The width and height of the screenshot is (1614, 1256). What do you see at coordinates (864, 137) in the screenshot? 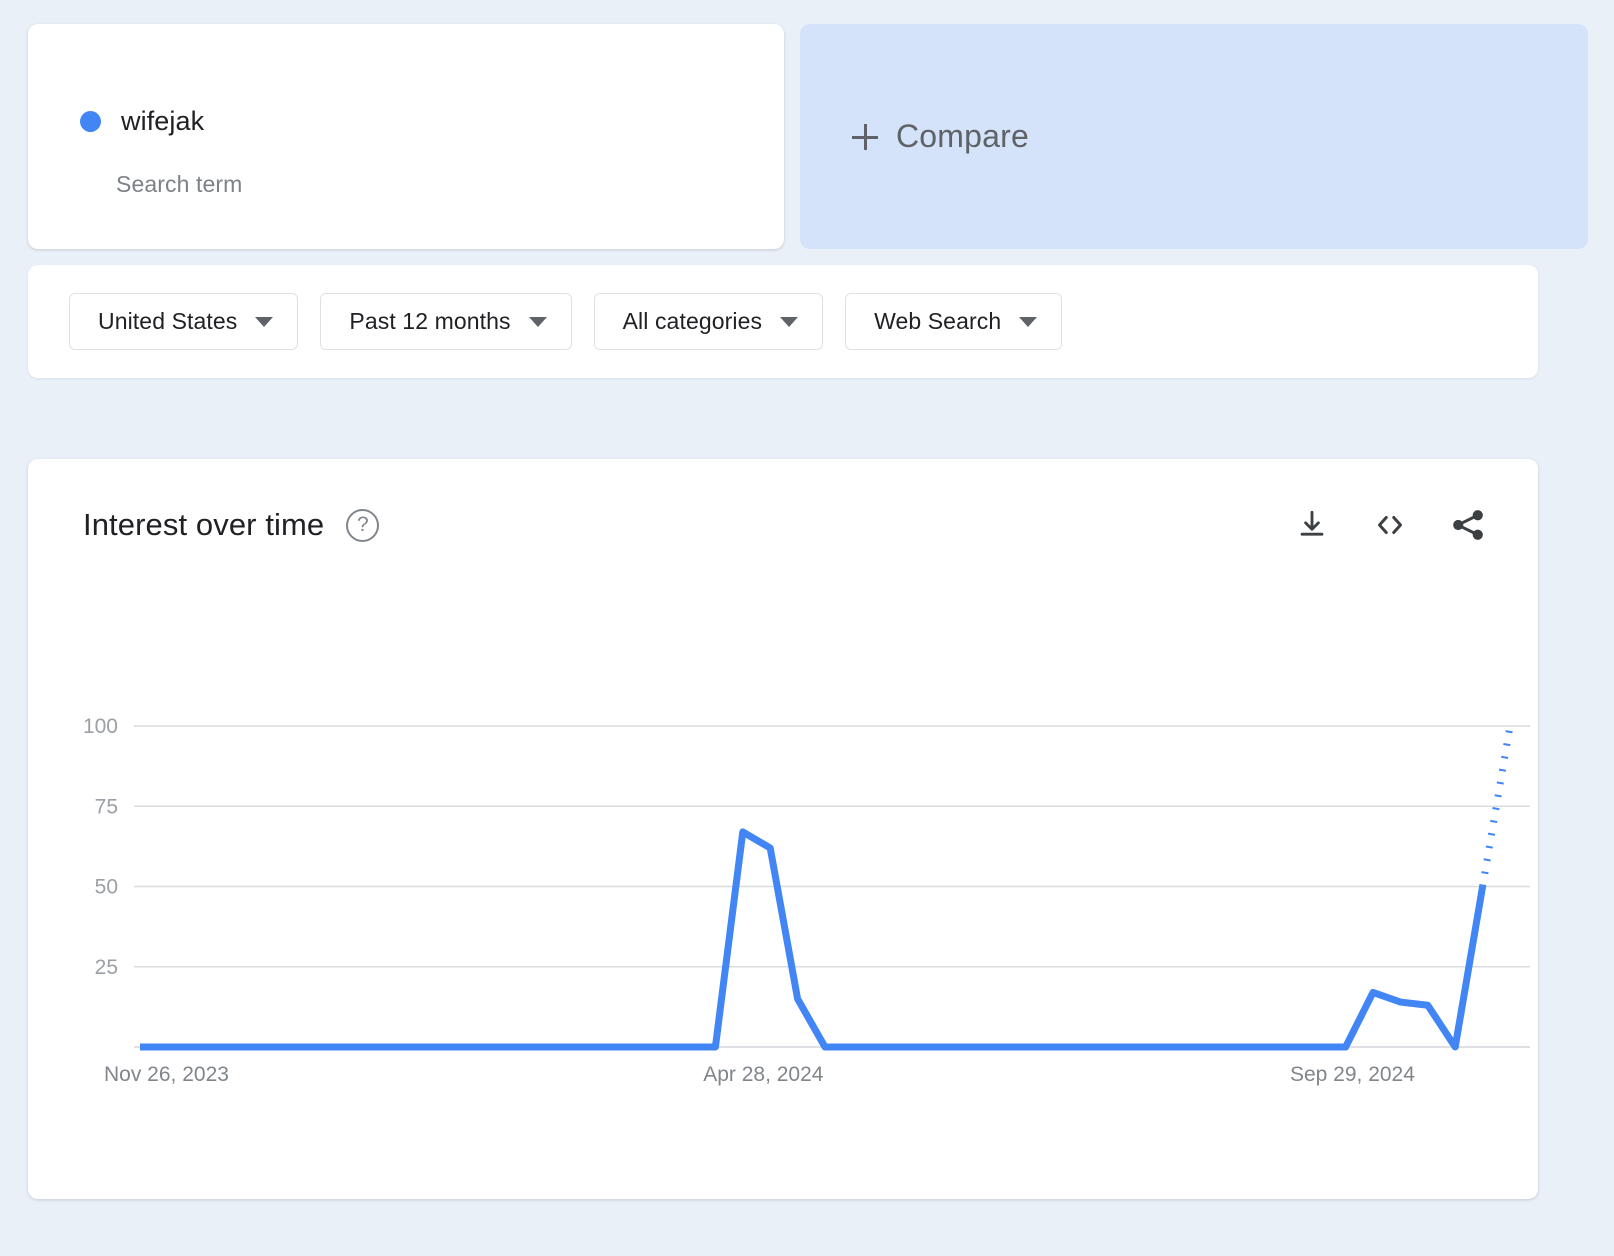
I see `plus-icon` at bounding box center [864, 137].